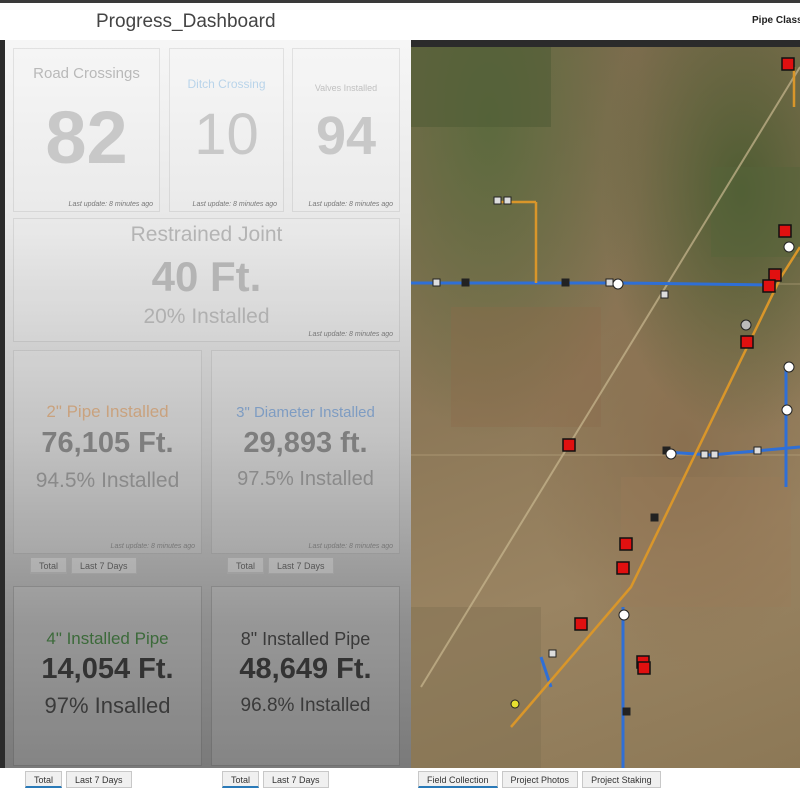 The image size is (800, 800). What do you see at coordinates (305, 669) in the screenshot?
I see `pipe8-value: 48,649 Ft.` at bounding box center [305, 669].